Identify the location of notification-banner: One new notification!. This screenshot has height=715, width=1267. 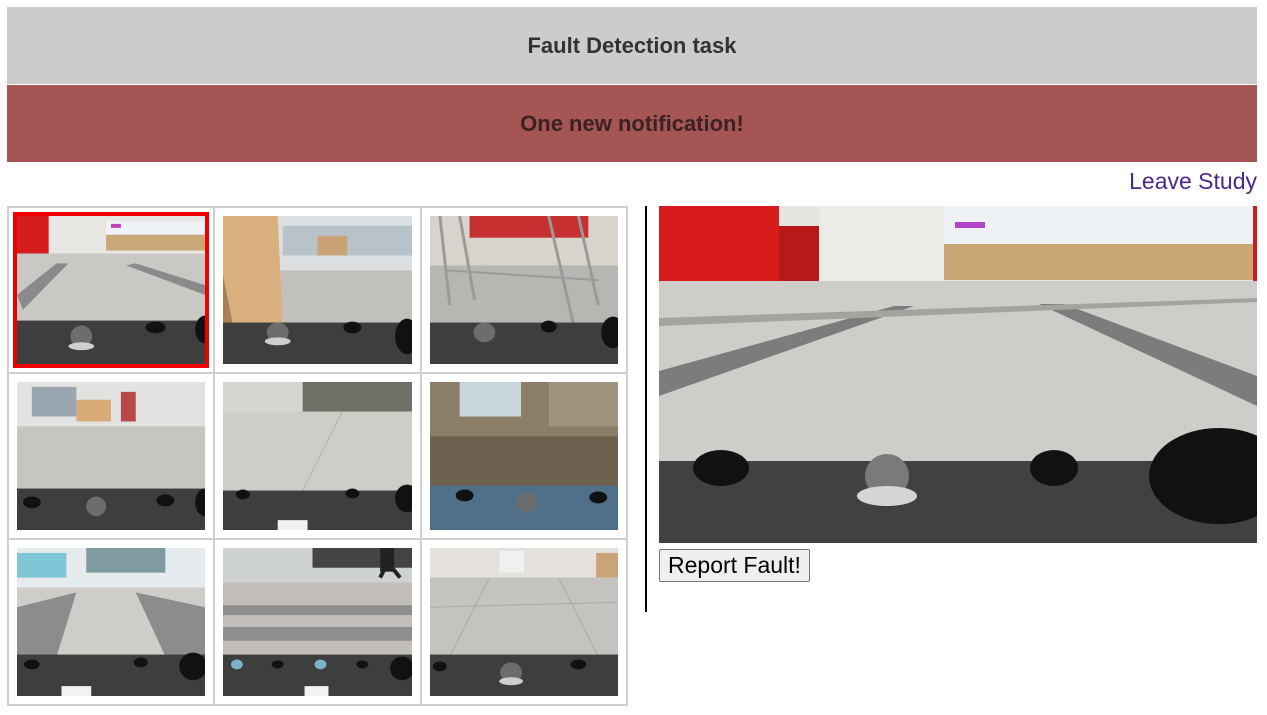
(632, 123).